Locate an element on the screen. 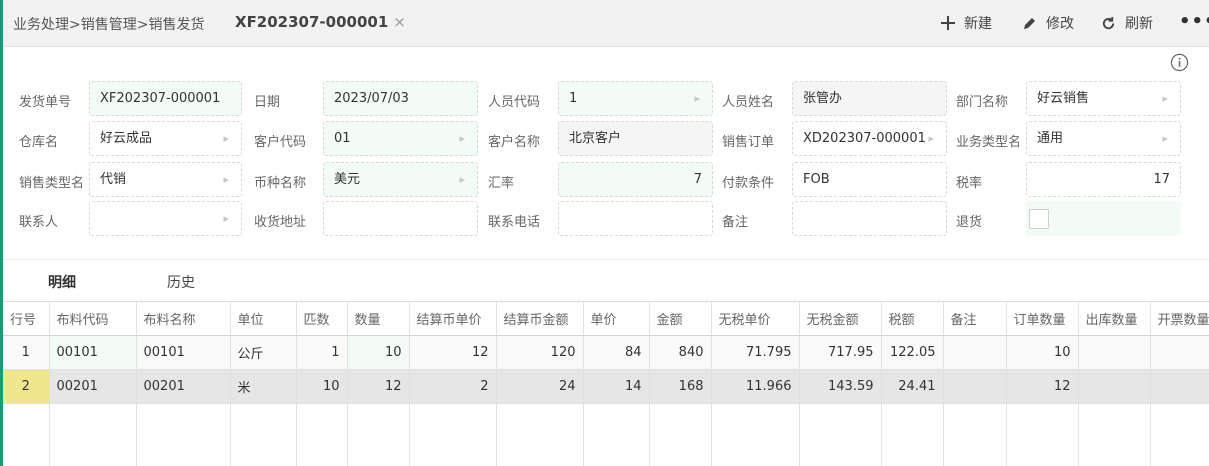 This screenshot has height=466, width=1209. cell-row-no: 2 is located at coordinates (26, 386).